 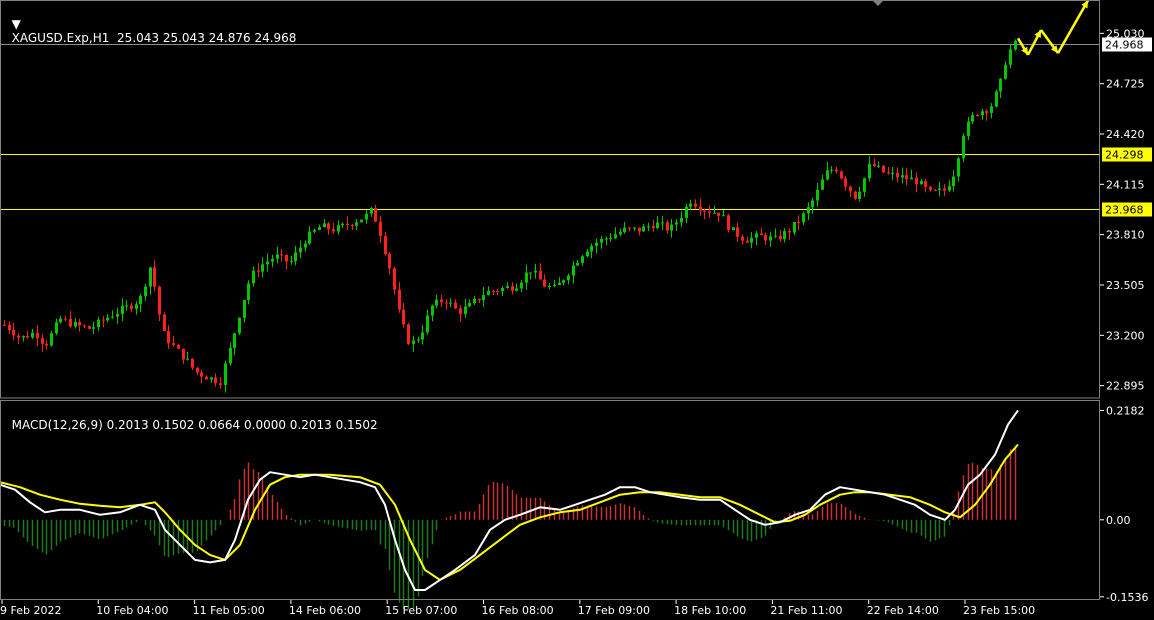 What do you see at coordinates (1124, 155) in the screenshot?
I see `price-tag-label: 24.298` at bounding box center [1124, 155].